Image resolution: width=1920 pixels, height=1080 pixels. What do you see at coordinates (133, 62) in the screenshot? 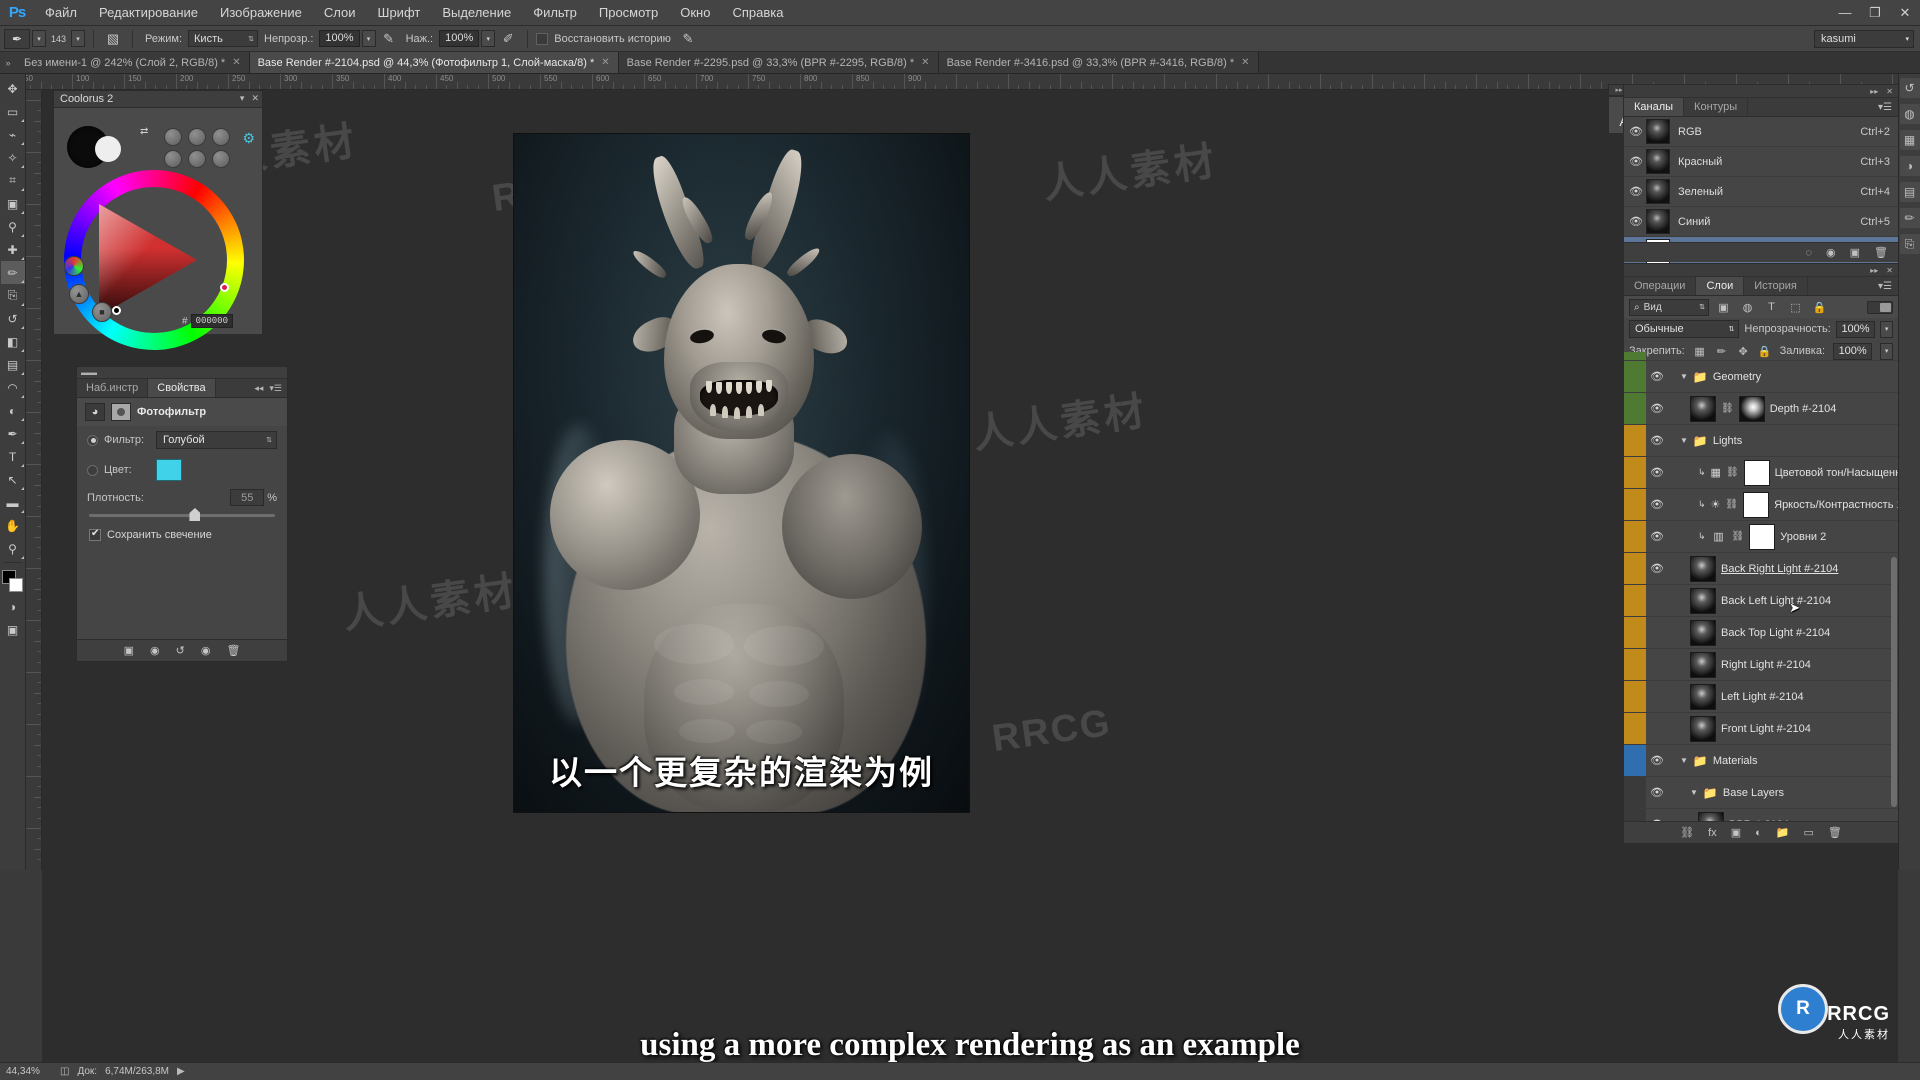
I see `document-tab-0: Без имени-1 @ 242% (Слой 2, RGB/8) * ✕` at bounding box center [133, 62].